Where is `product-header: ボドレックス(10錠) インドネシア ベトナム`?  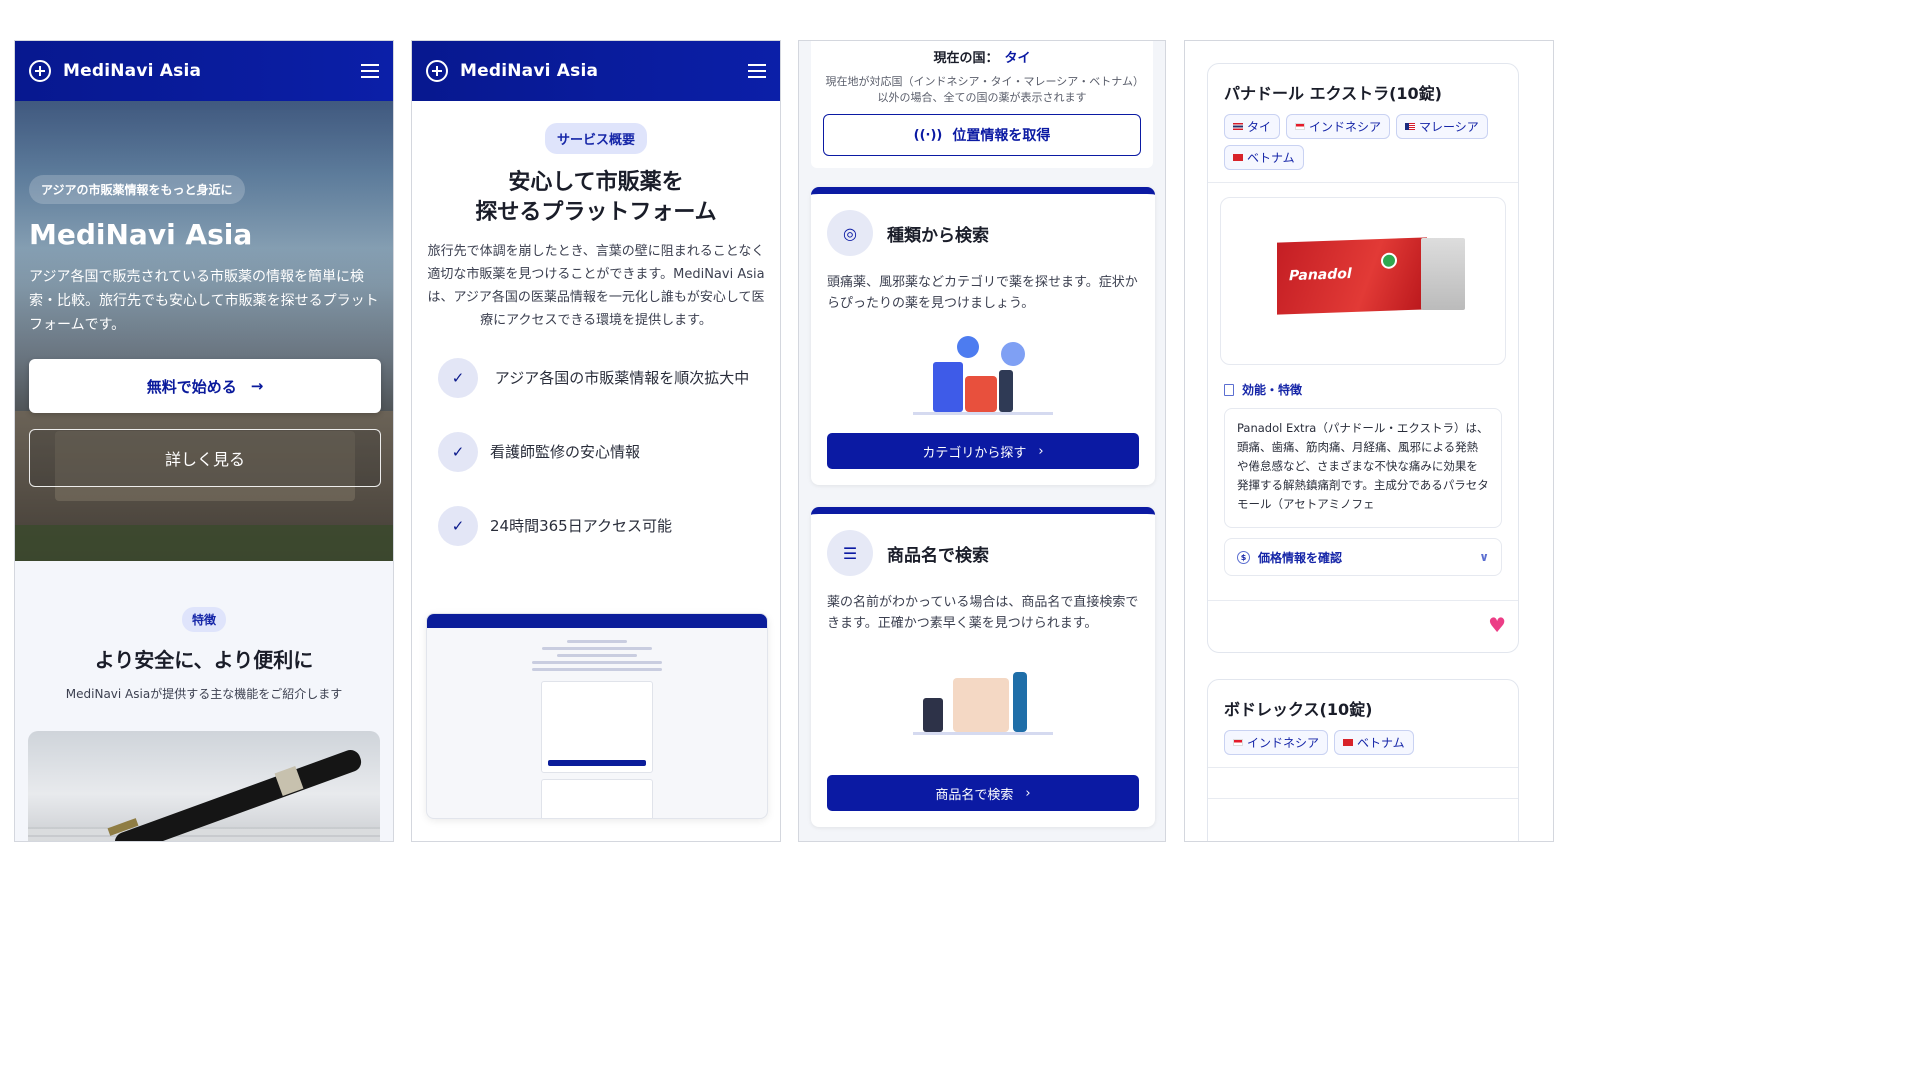
product-header: ボドレックス(10錠) インドネシア ベトナム is located at coordinates (1363, 724).